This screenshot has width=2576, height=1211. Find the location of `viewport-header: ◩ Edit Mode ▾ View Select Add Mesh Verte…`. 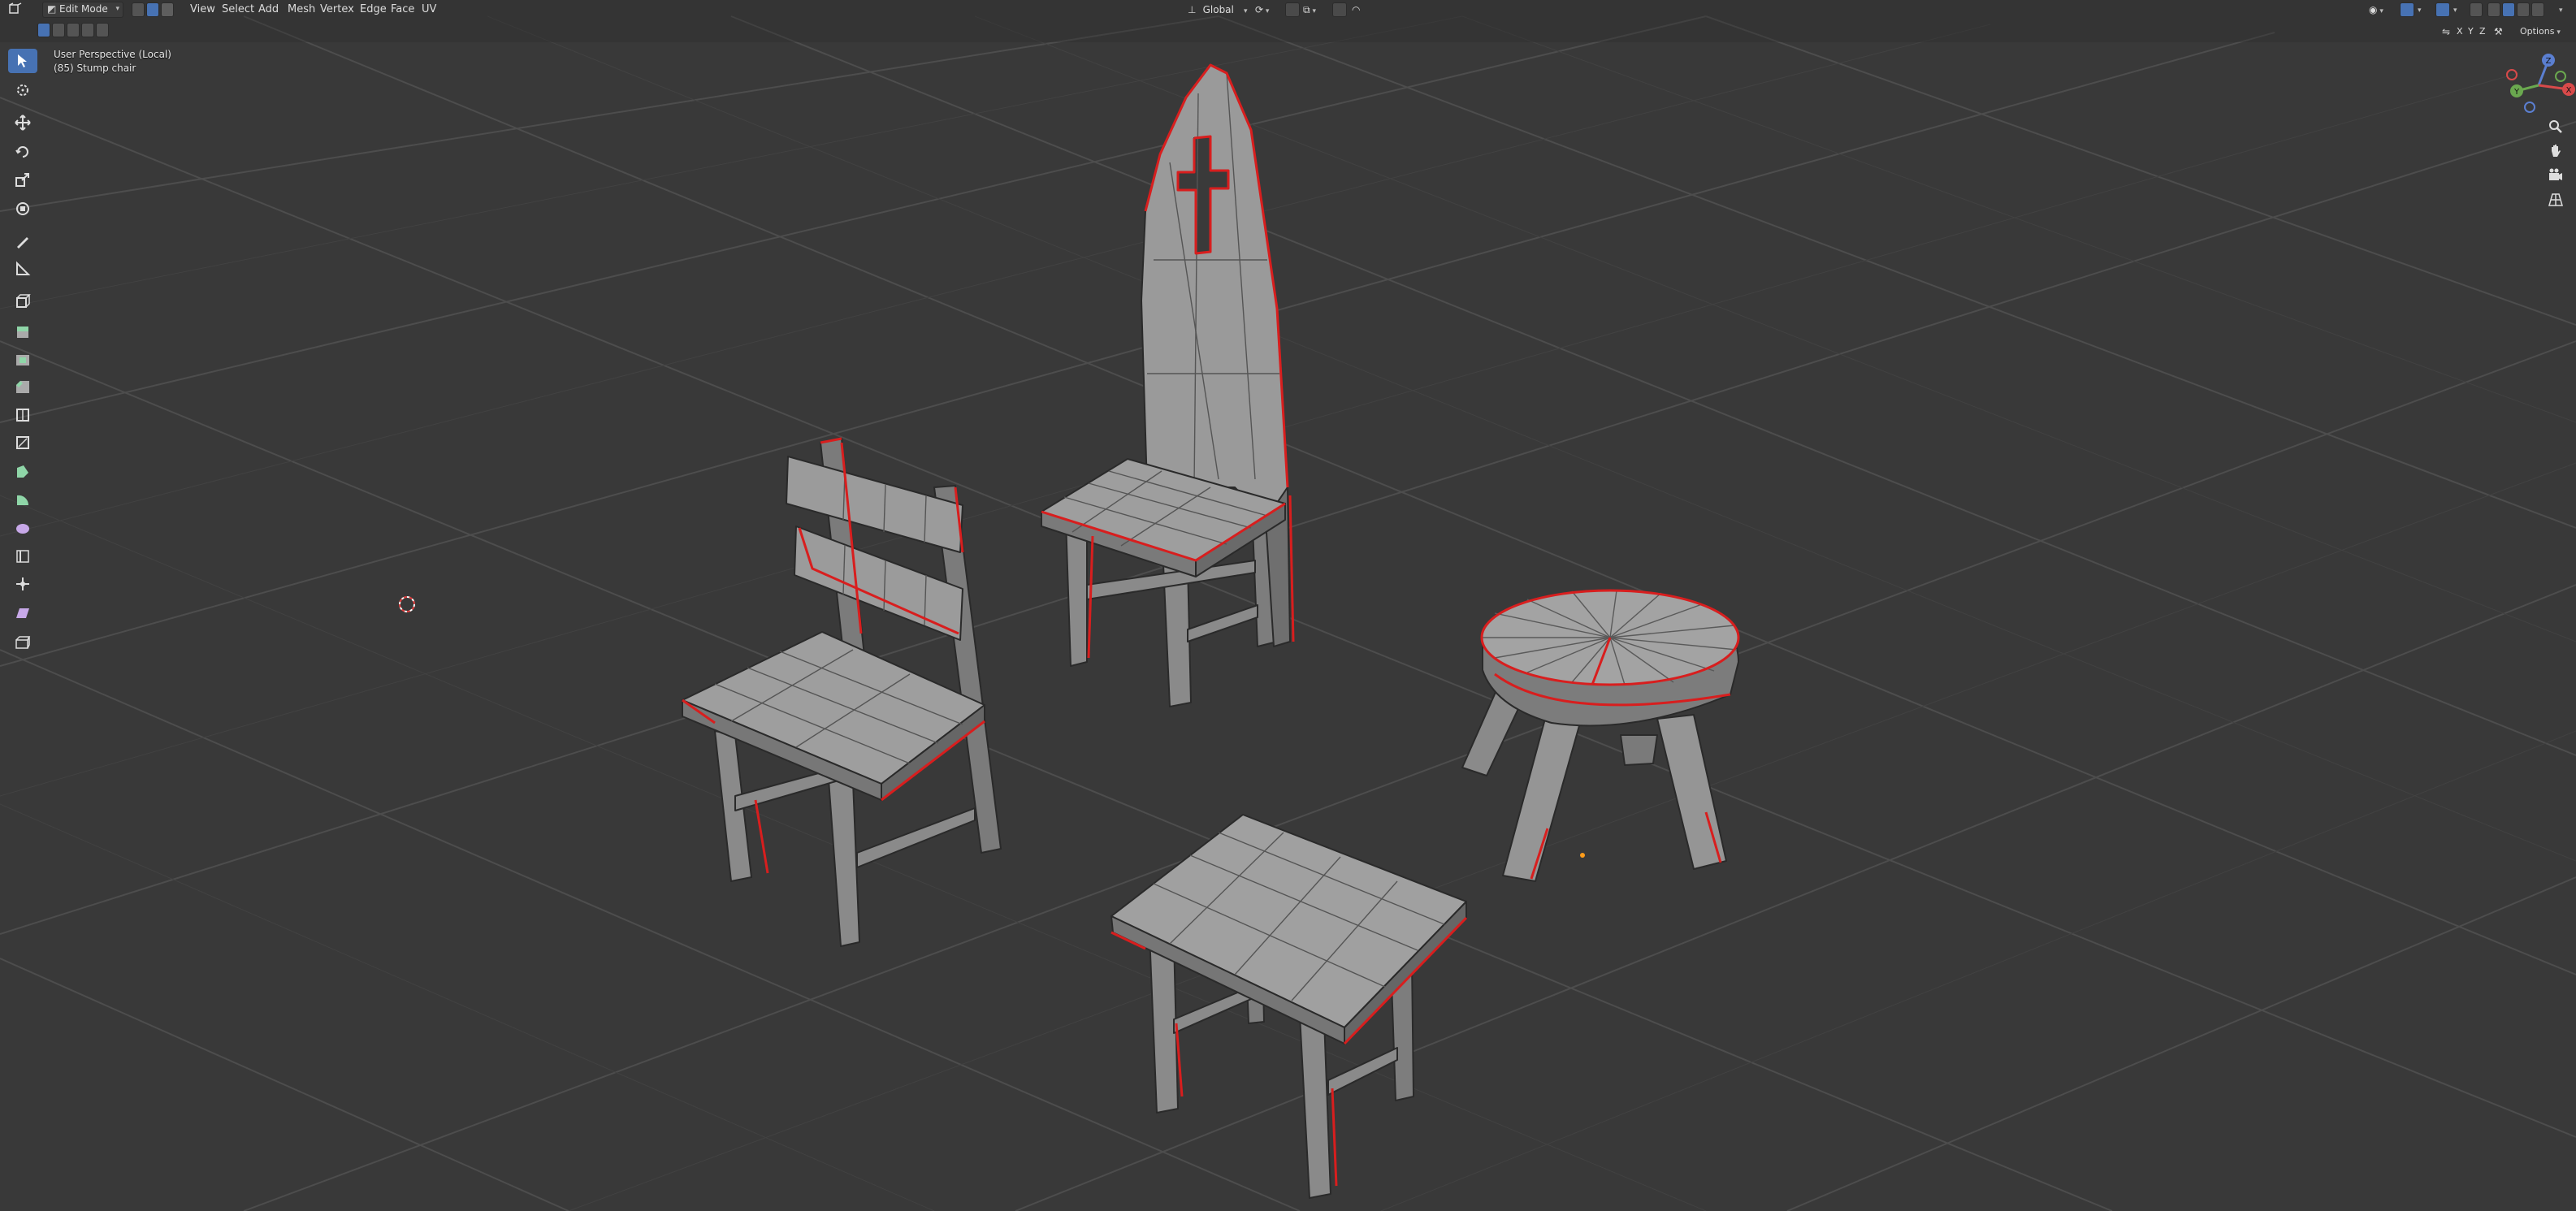

viewport-header: ◩ Edit Mode ▾ View Select Add Mesh Verte… is located at coordinates (1288, 21).